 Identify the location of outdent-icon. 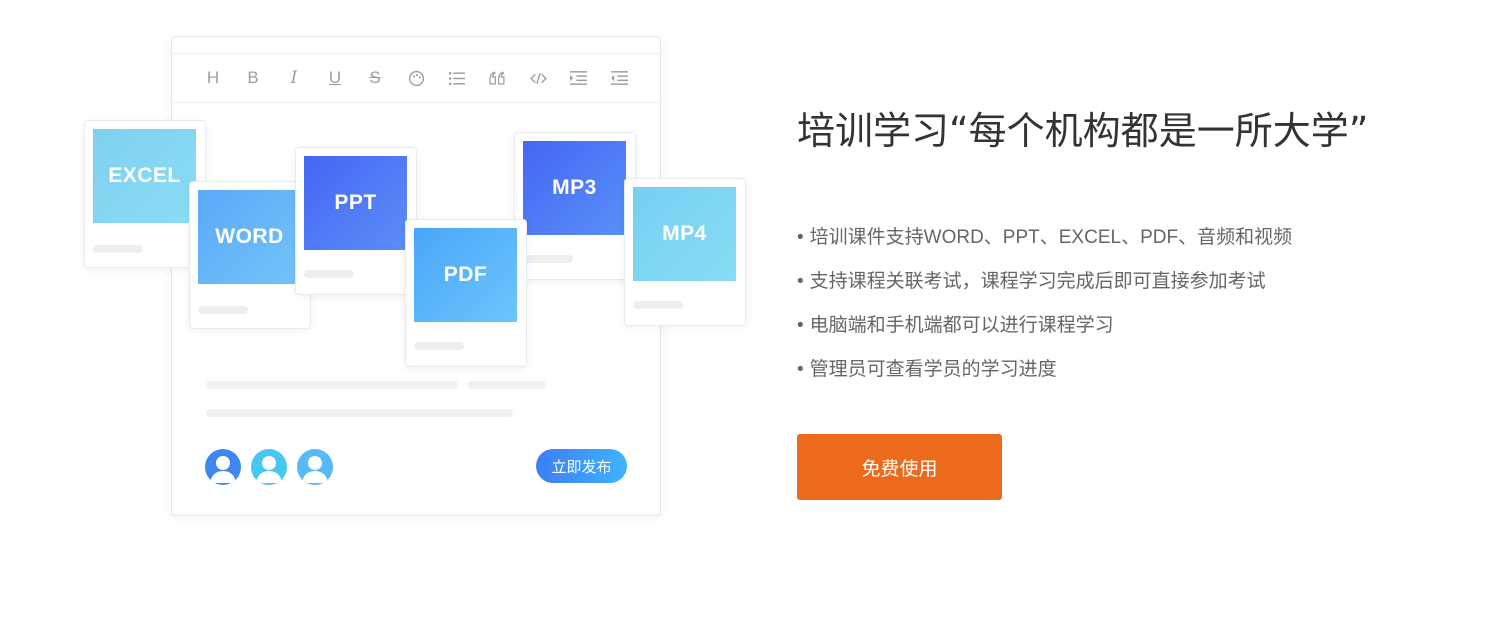
(619, 78).